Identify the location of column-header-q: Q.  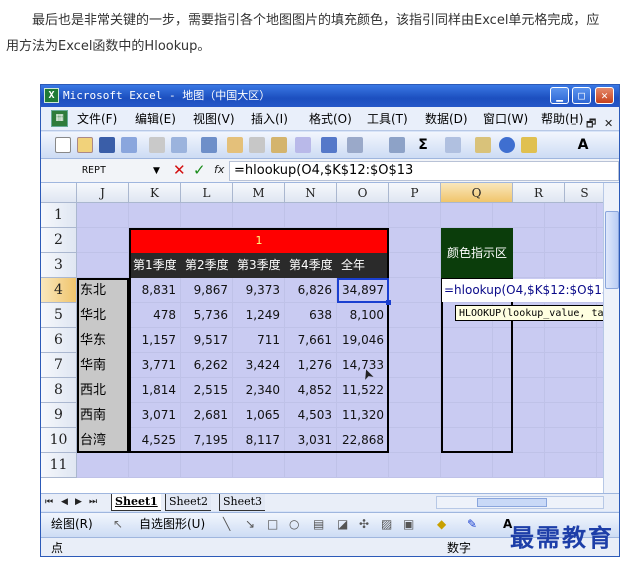
(477, 193).